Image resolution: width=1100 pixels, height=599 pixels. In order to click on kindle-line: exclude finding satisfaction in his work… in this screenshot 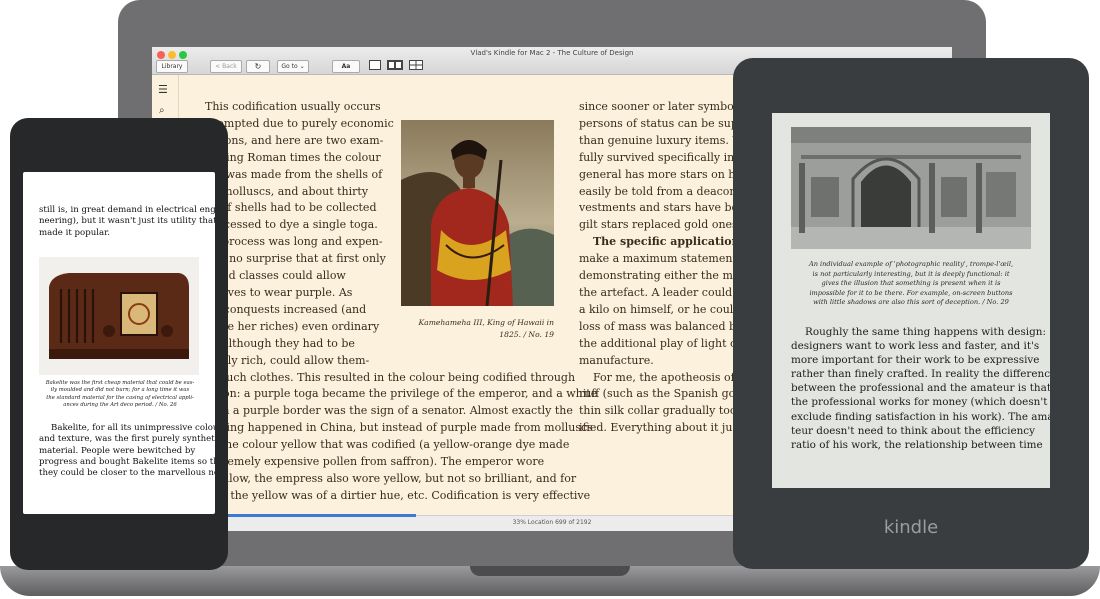, I will do `click(920, 416)`.